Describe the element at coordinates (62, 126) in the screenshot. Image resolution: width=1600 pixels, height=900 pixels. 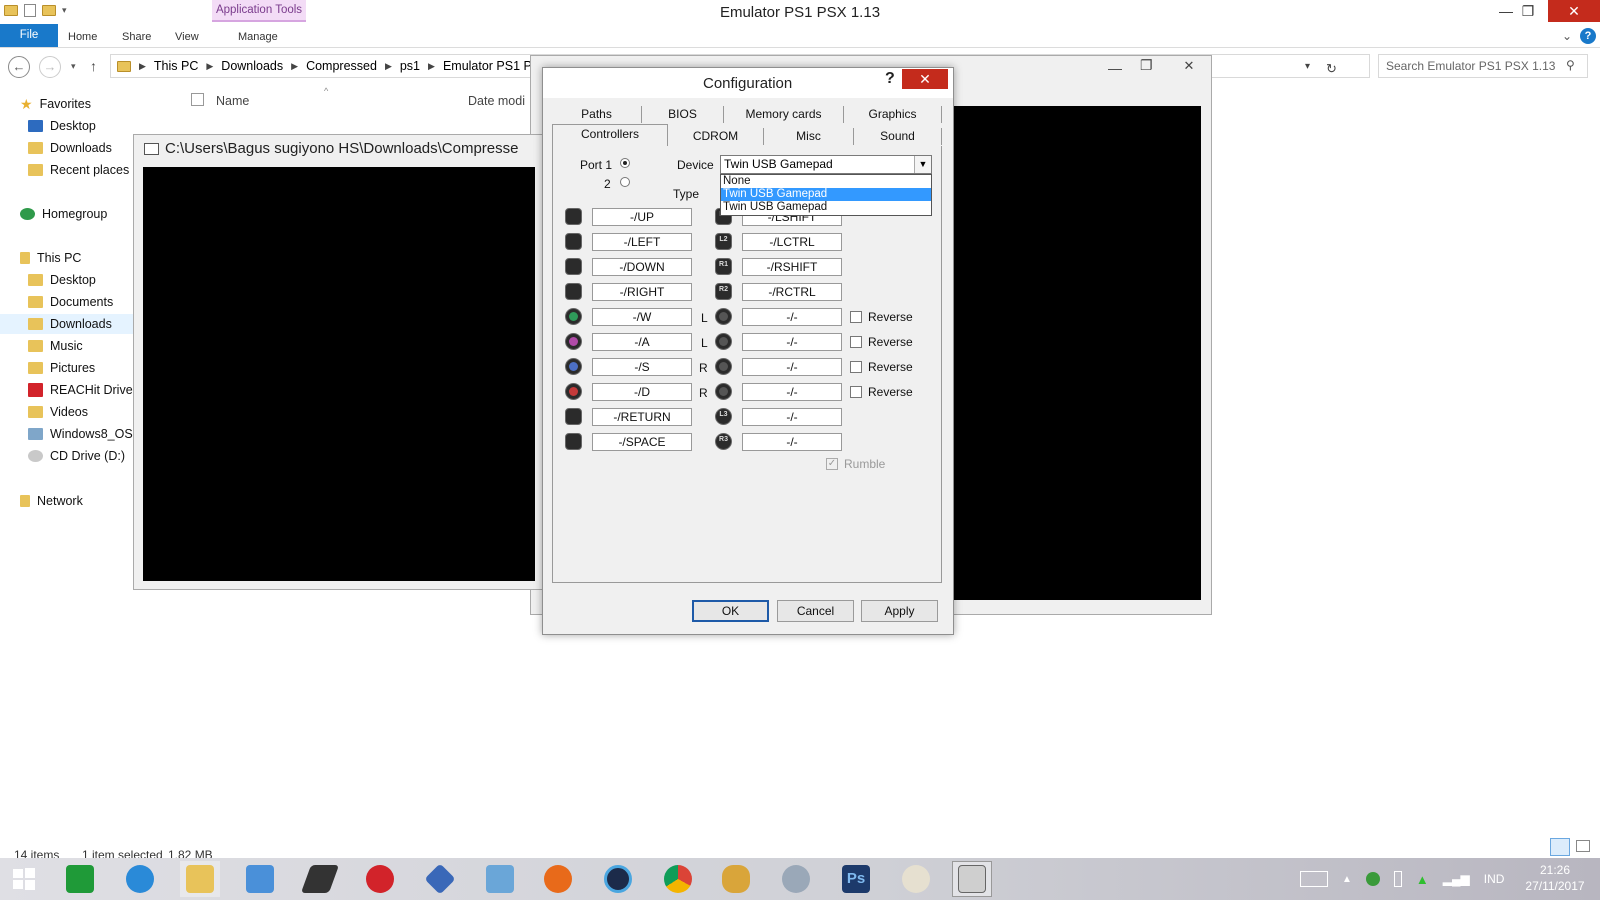
I see `nav-fav-desktop: Desktop` at that location.